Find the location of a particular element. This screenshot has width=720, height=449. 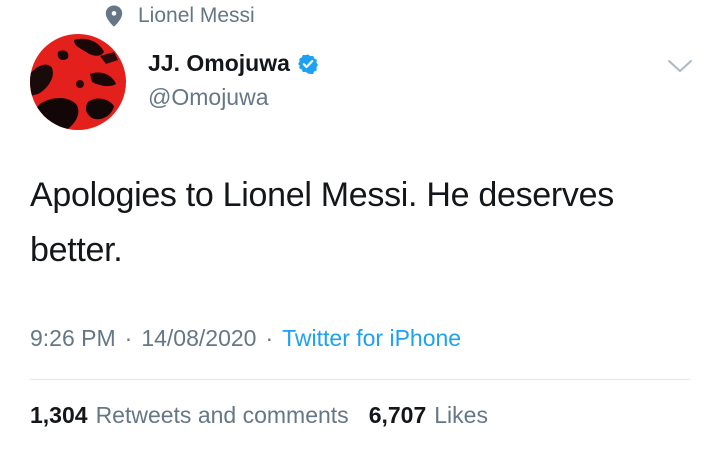

retweets-label: Retweets and comments is located at coordinates (222, 415).